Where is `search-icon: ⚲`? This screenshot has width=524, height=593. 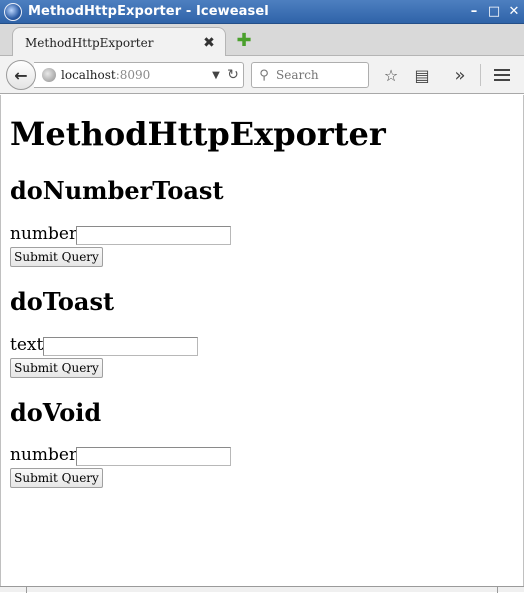 search-icon: ⚲ is located at coordinates (264, 75).